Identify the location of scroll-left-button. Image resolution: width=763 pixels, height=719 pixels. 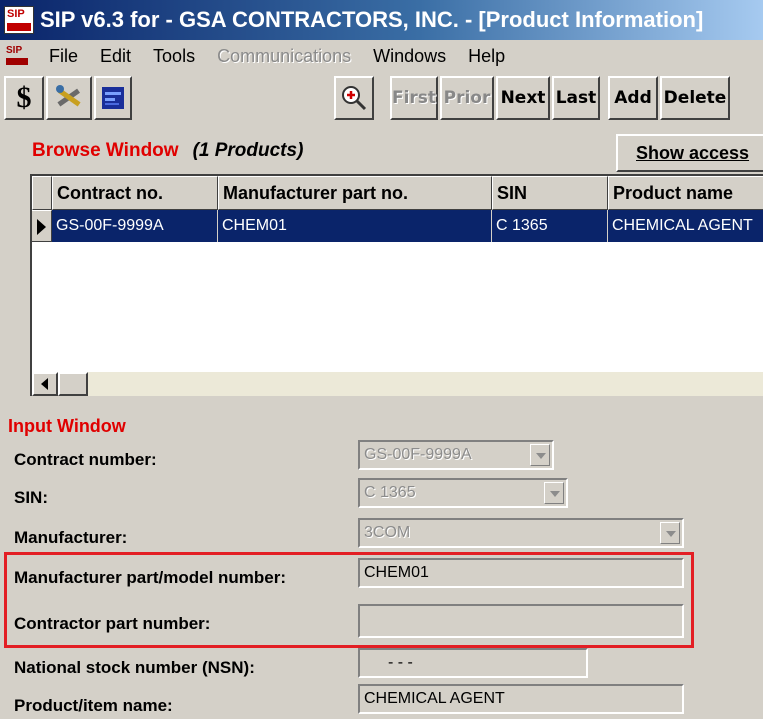
(45, 384).